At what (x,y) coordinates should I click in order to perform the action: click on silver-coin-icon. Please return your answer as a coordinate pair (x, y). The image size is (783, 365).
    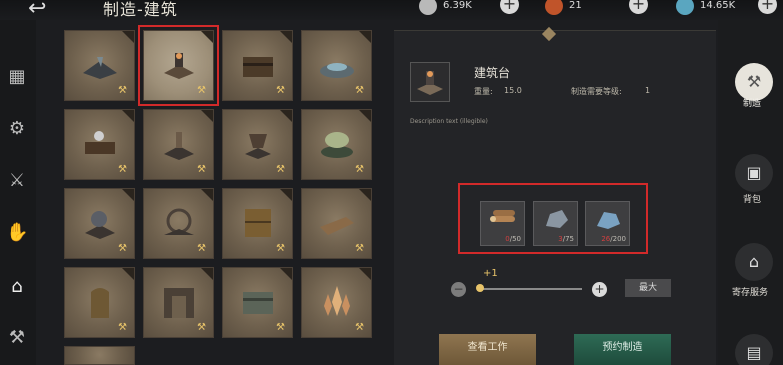
    Looking at the image, I should click on (428, 7).